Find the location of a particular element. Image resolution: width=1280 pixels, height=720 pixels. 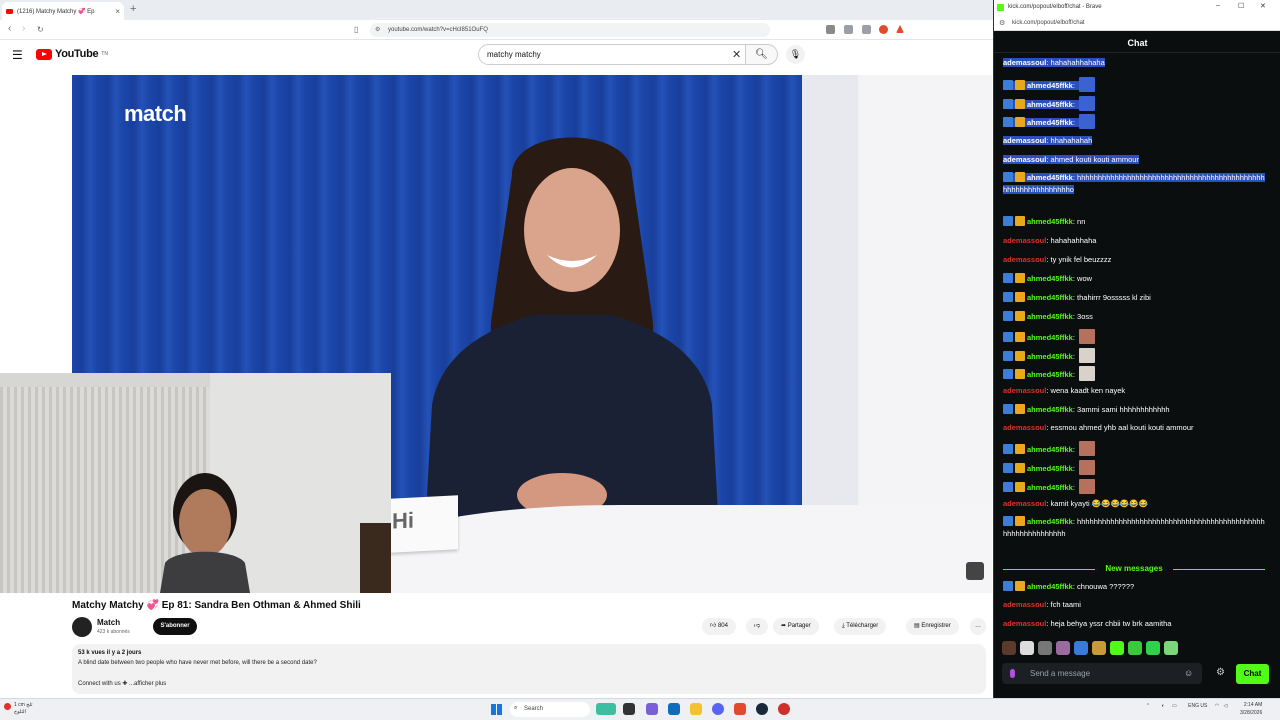

new-tab-icon: + is located at coordinates (133, 9).